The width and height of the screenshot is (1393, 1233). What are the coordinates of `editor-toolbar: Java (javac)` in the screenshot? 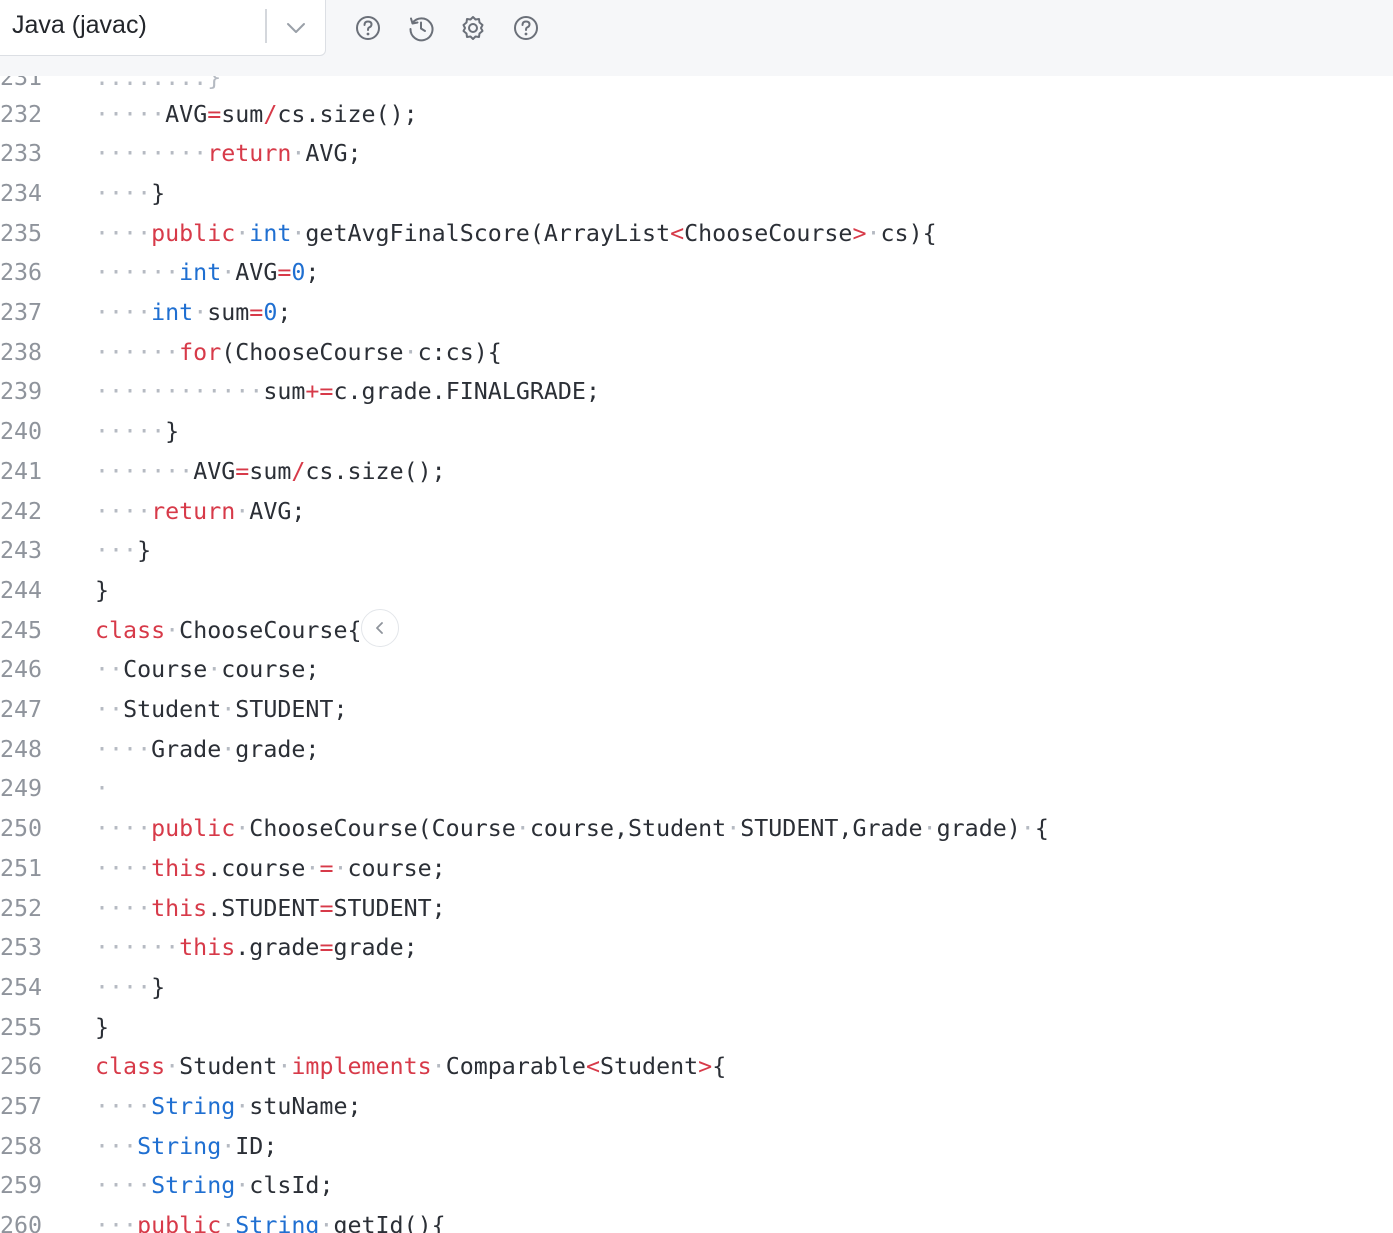 It's located at (696, 38).